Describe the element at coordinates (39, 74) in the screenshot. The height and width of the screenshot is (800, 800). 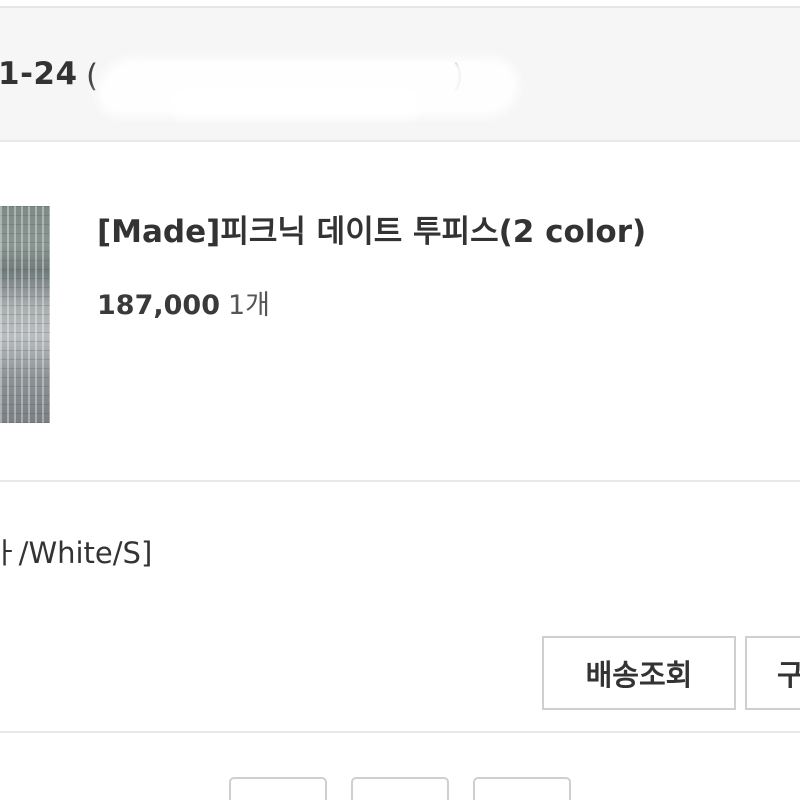
I see `order-number: 1-24` at that location.